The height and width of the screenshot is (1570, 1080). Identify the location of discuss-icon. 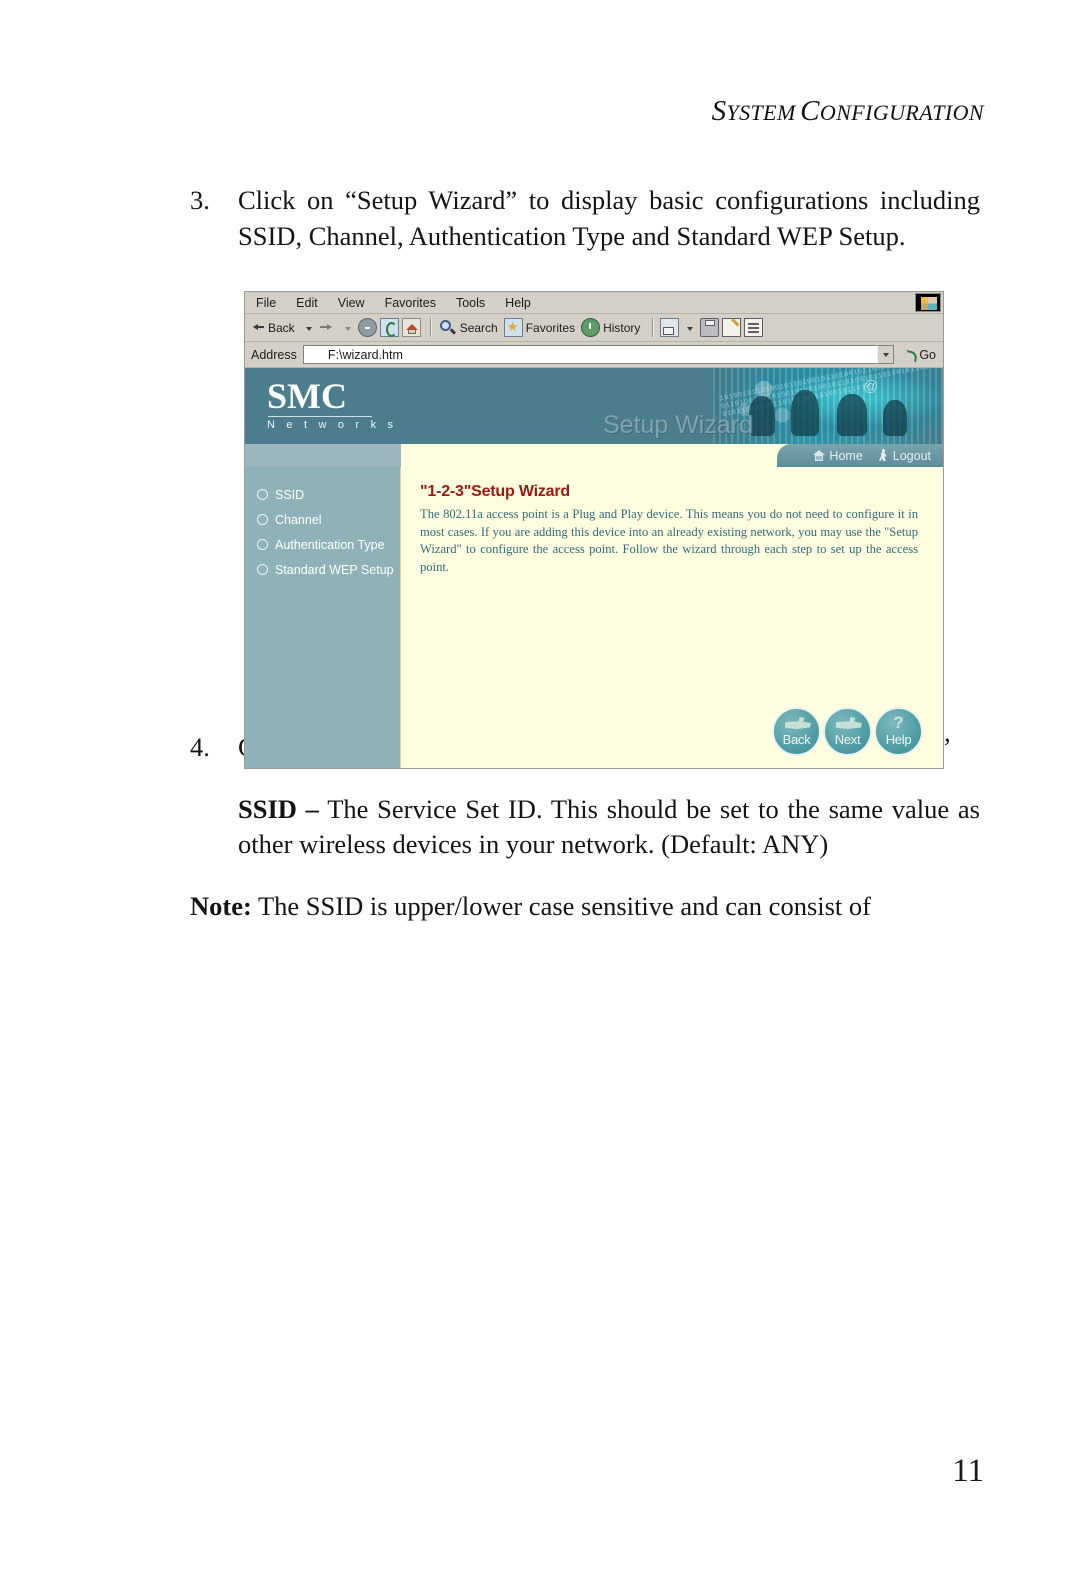
(754, 327).